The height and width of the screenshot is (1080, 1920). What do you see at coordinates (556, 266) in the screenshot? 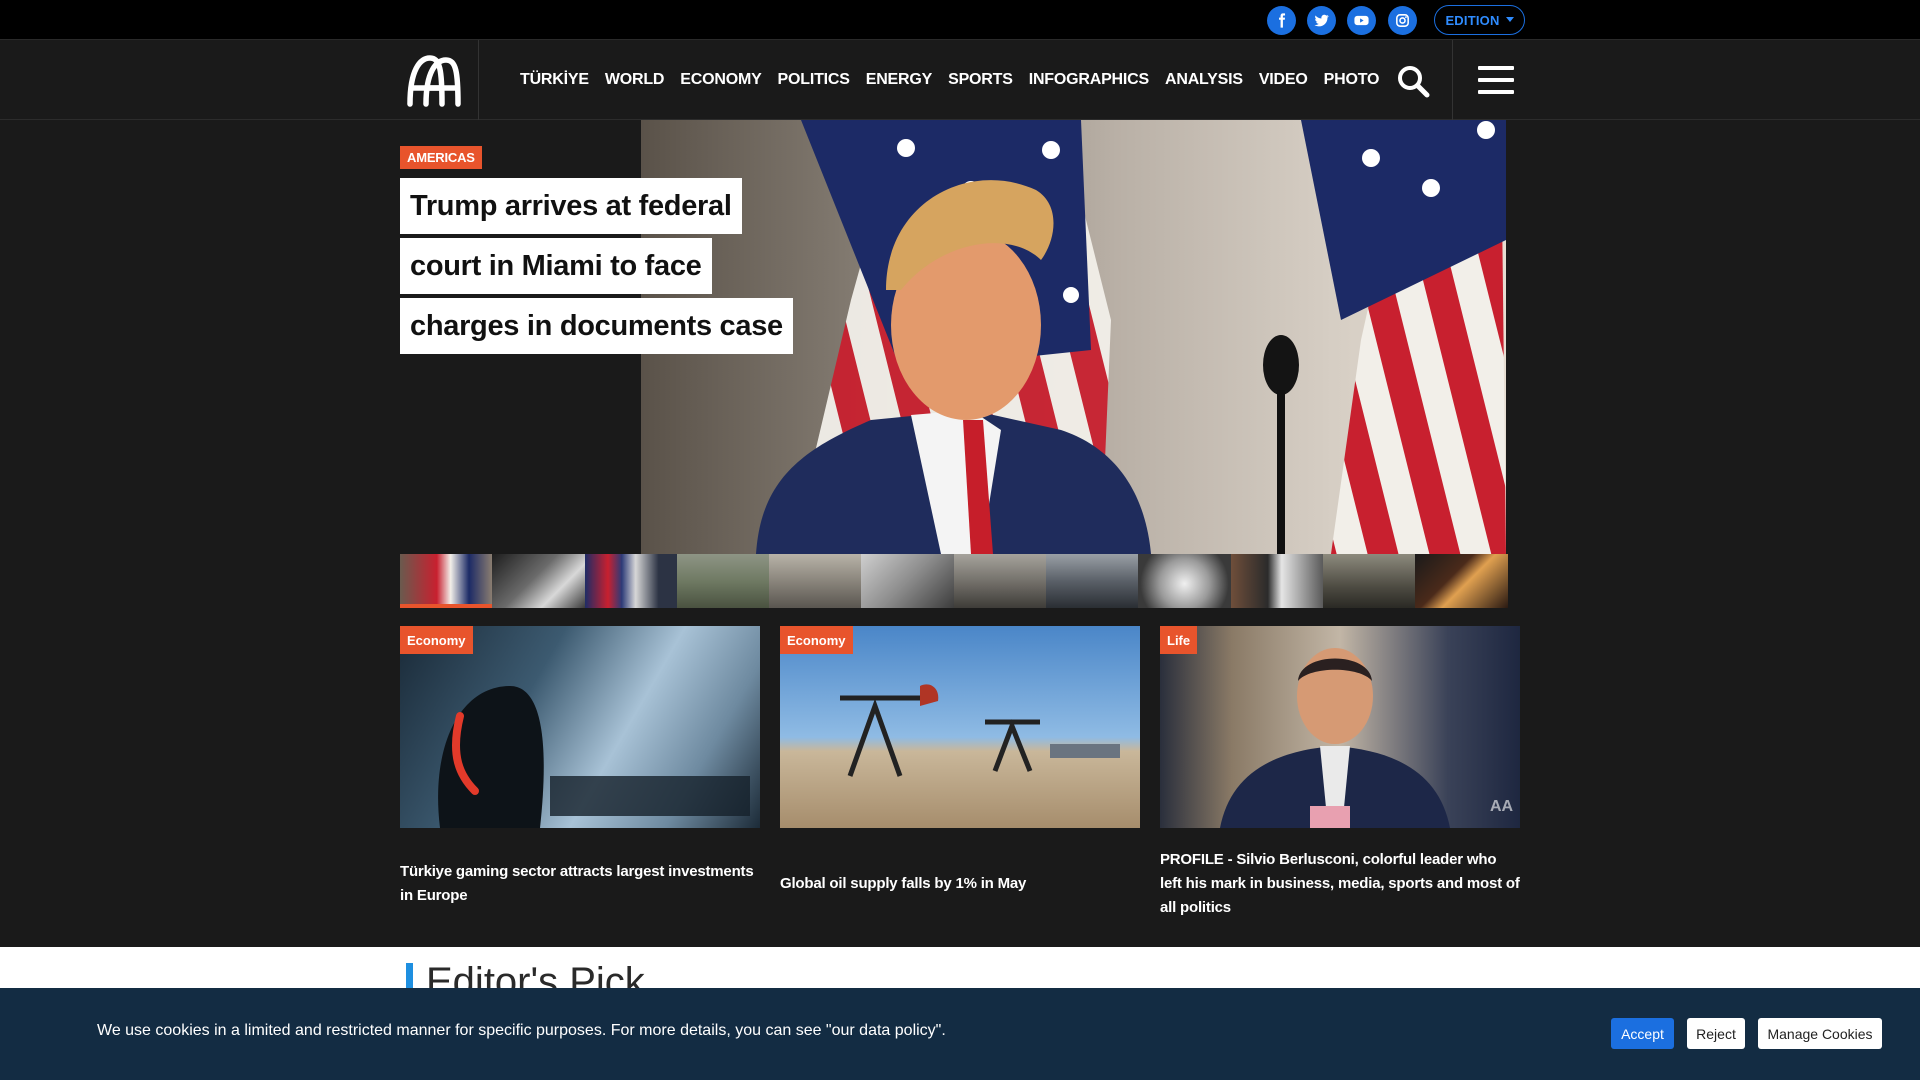
I see `hero-headline-line: court in Miami to face` at bounding box center [556, 266].